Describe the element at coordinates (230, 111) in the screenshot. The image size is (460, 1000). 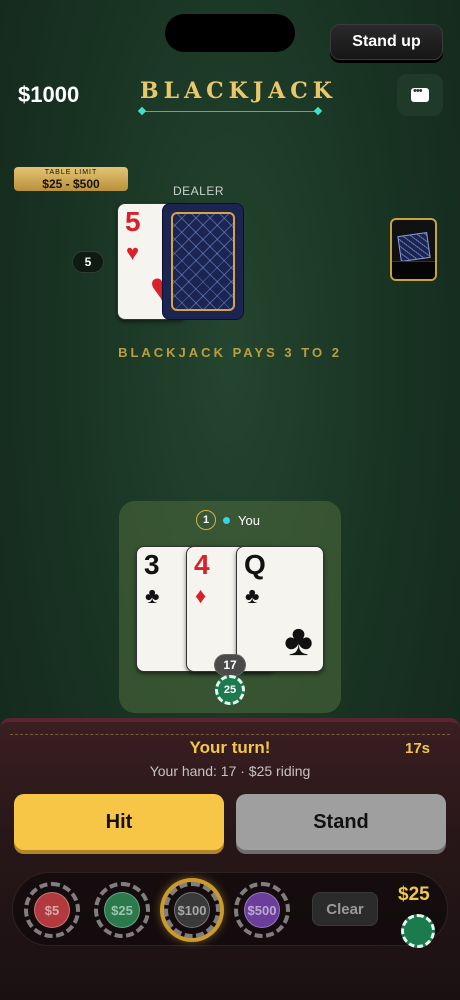
I see `title-divider` at that location.